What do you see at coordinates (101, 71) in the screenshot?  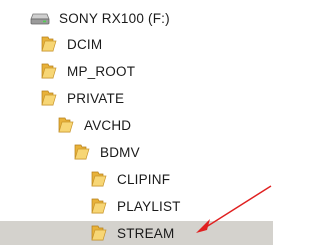 I see `tree-item-label: MP_ROOT` at bounding box center [101, 71].